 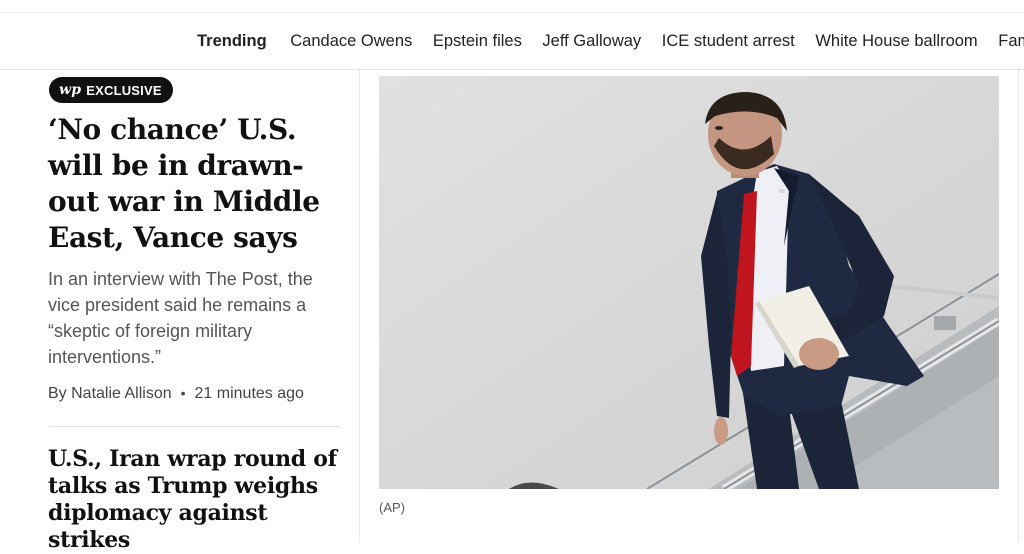 What do you see at coordinates (1011, 41) in the screenshot?
I see `trending-link-family: Family` at bounding box center [1011, 41].